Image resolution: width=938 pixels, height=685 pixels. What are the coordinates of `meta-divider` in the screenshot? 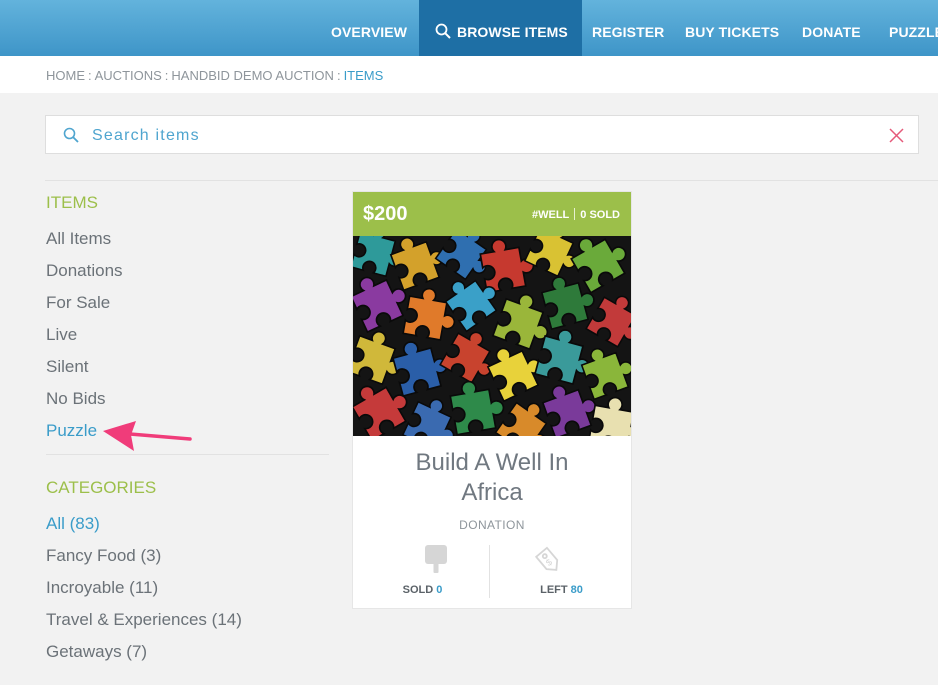 It's located at (575, 214).